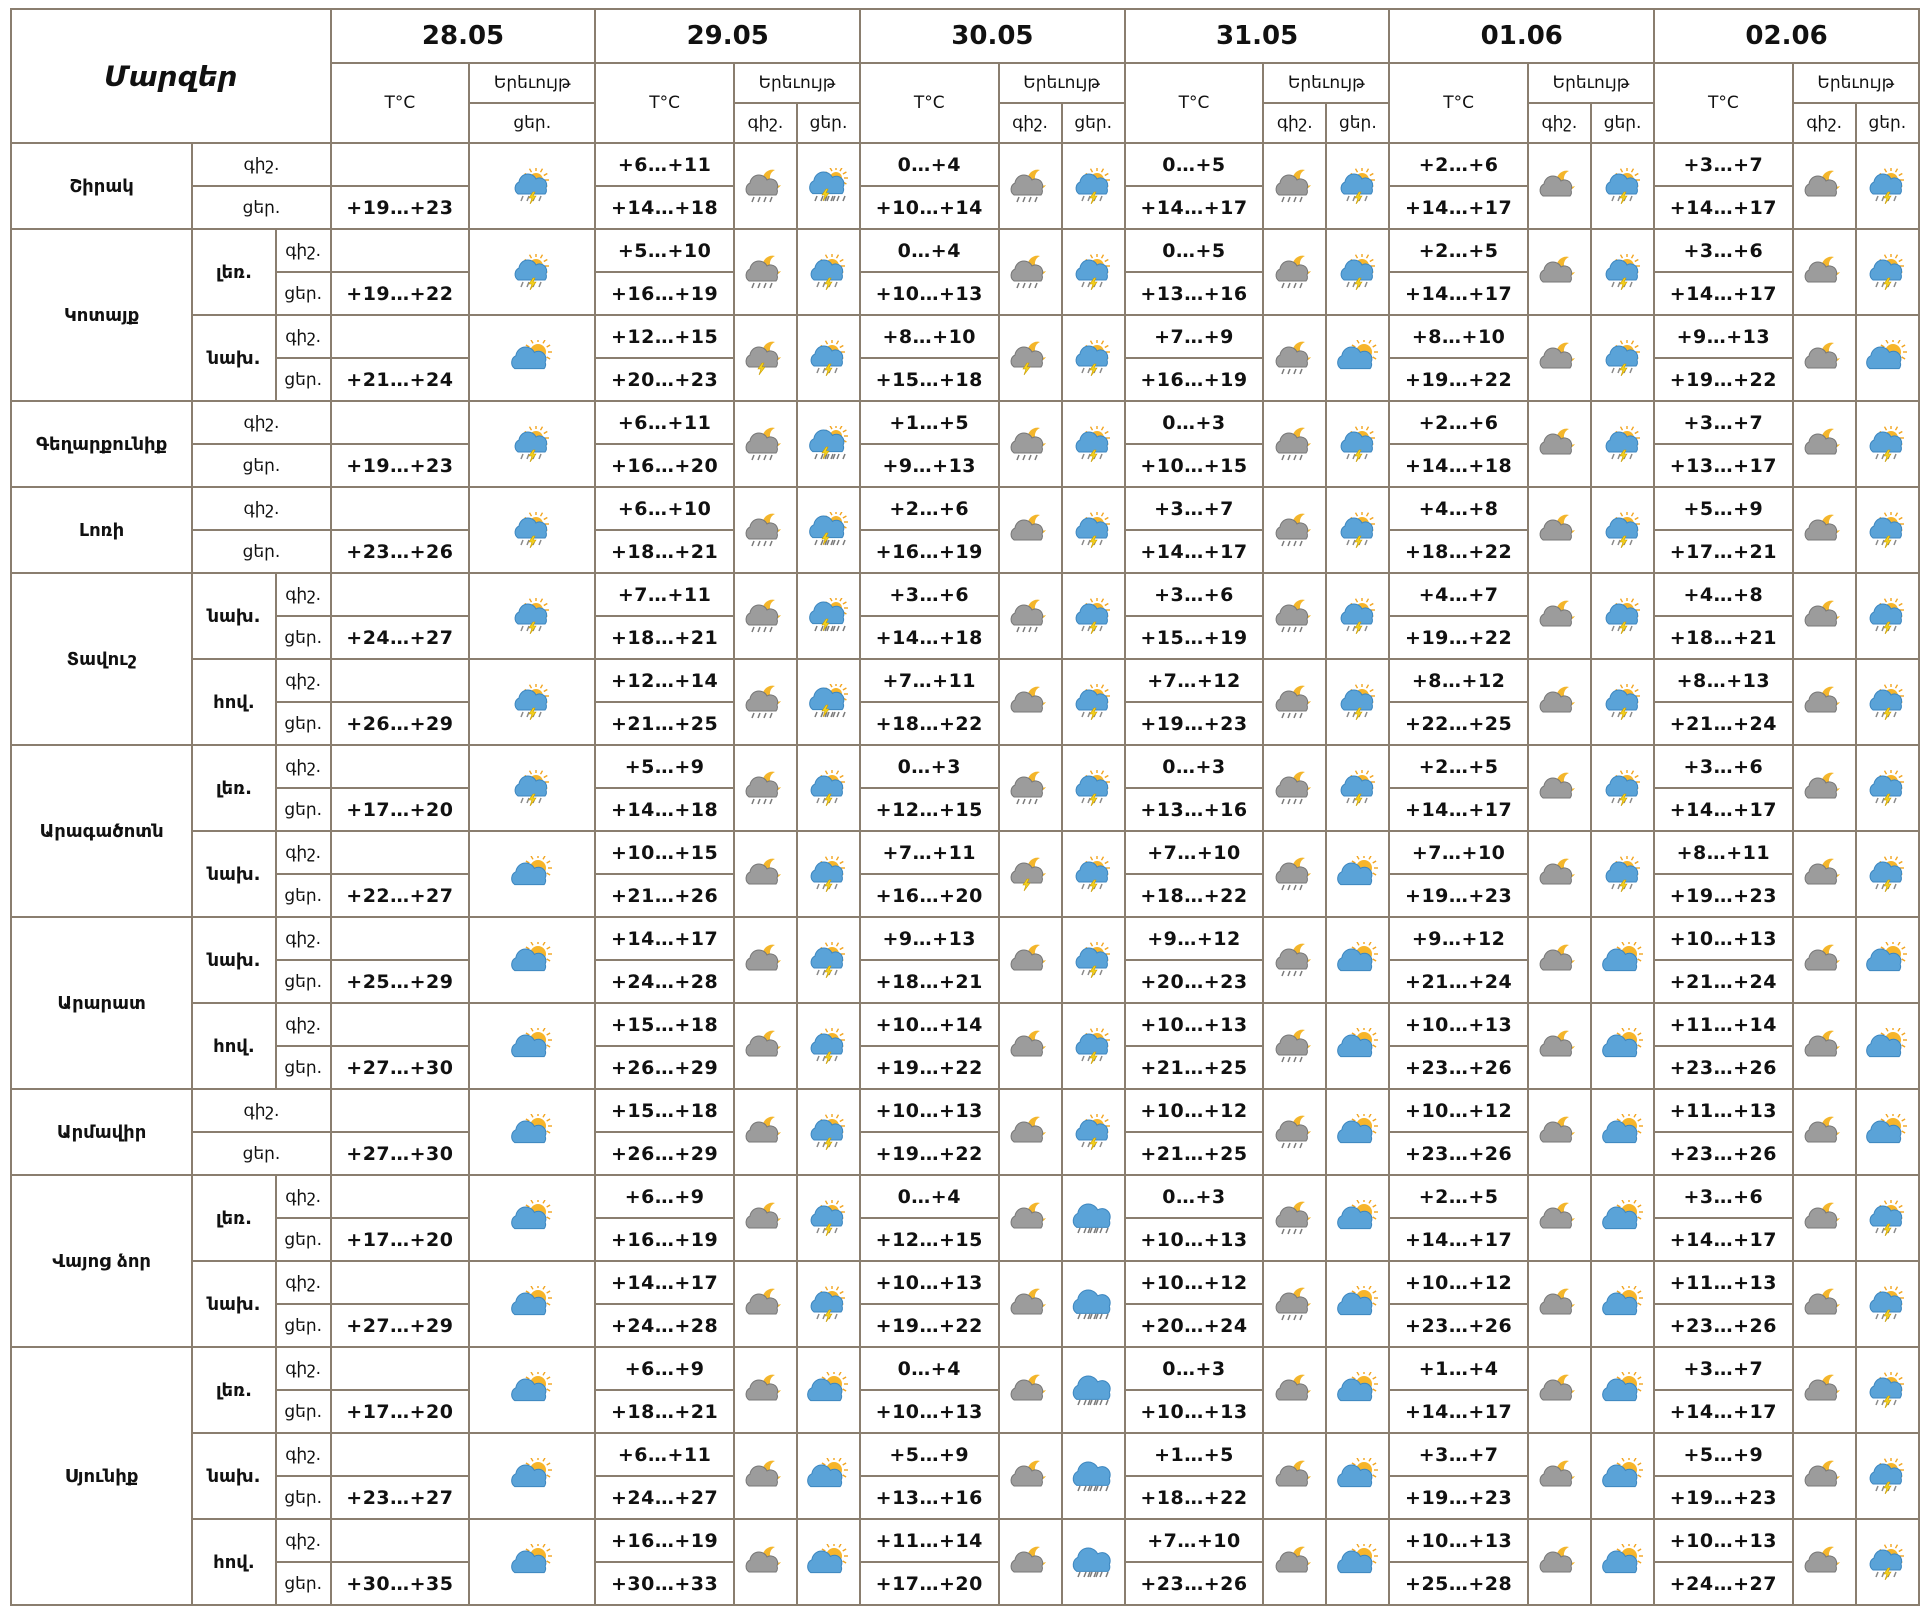  Describe the element at coordinates (101, 1476) in the screenshot. I see `region-name: Սյունիք` at that location.